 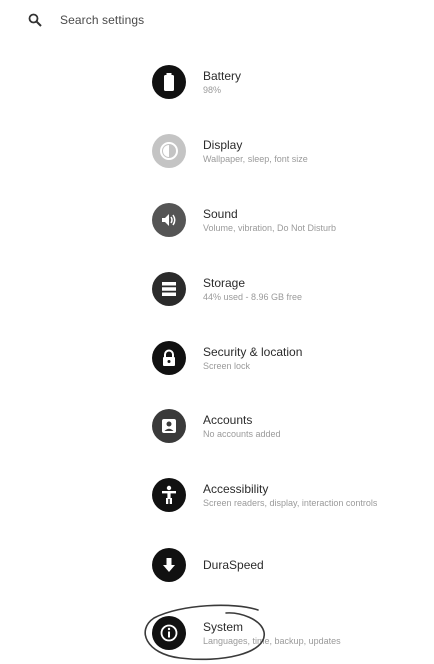 I want to click on settings-item-subtitle: 98%, so click(x=212, y=89).